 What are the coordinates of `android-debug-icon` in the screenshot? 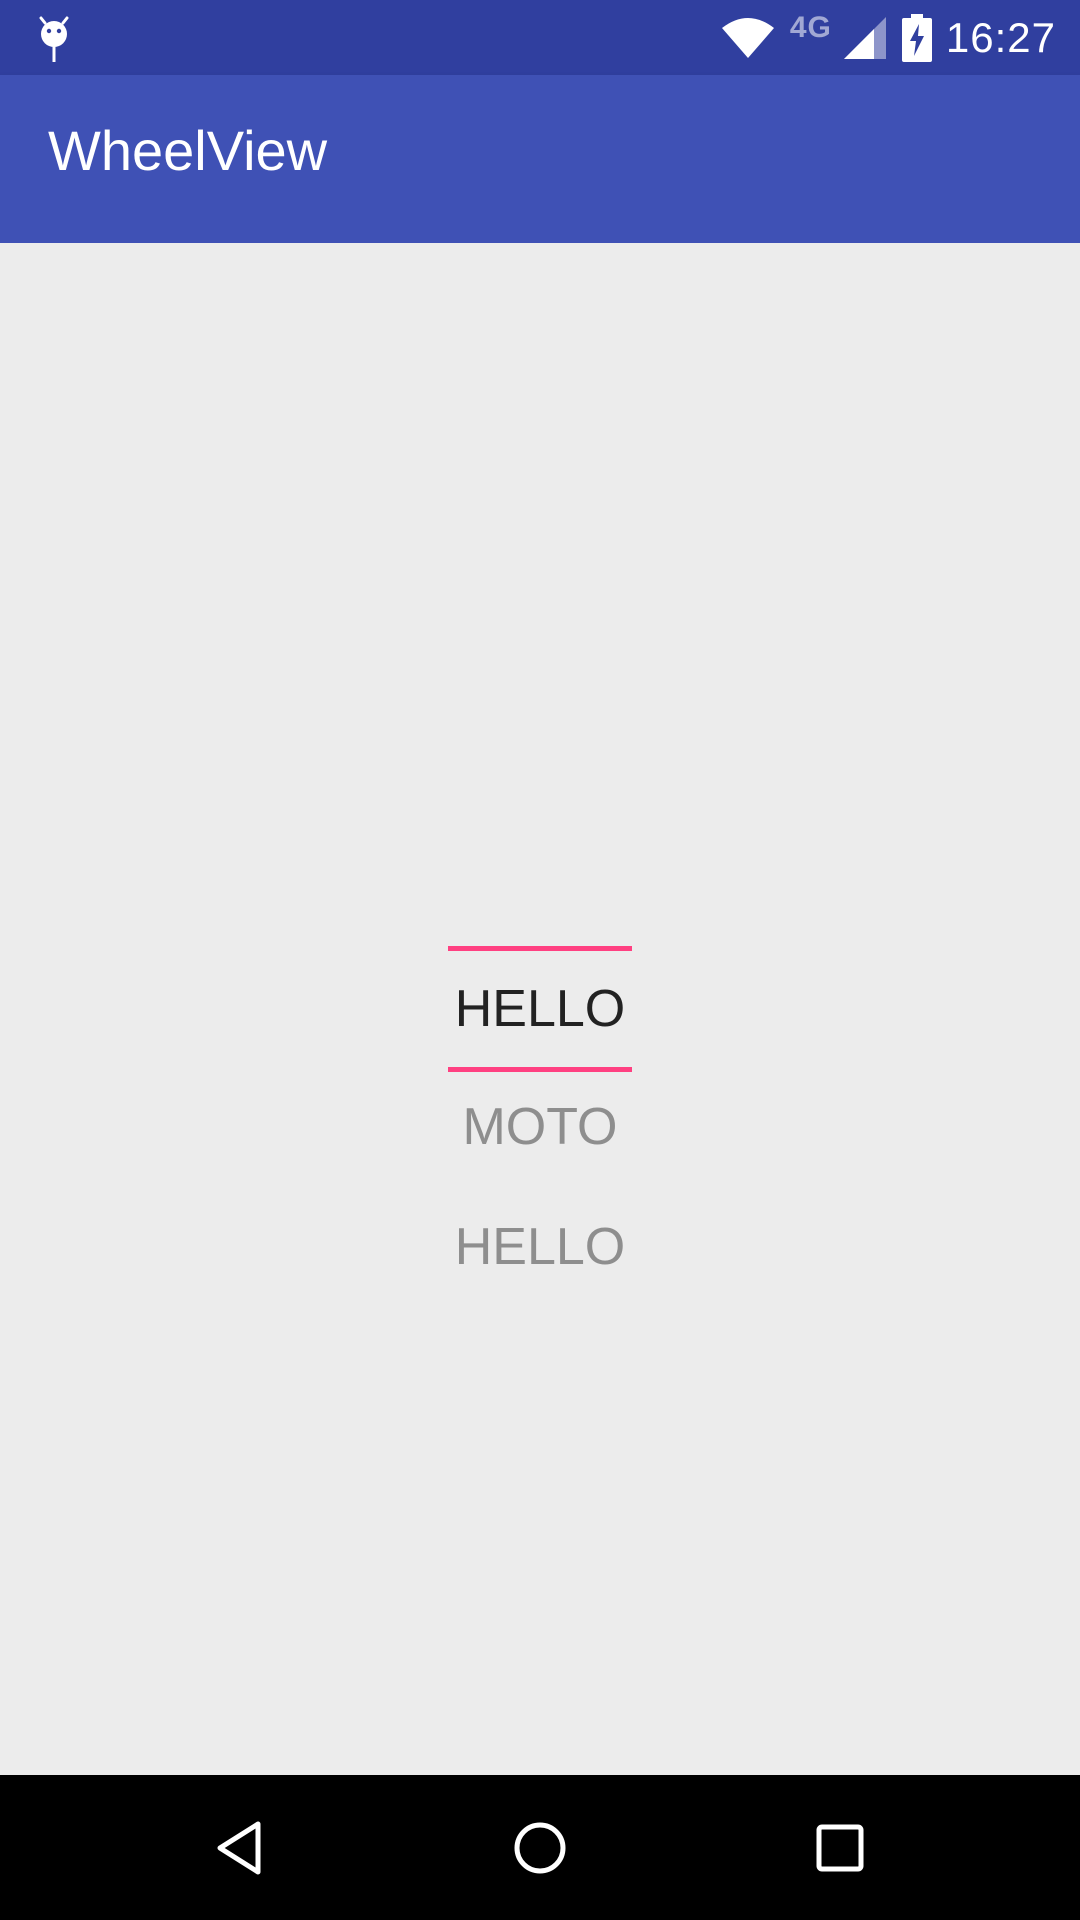 It's located at (54, 39).